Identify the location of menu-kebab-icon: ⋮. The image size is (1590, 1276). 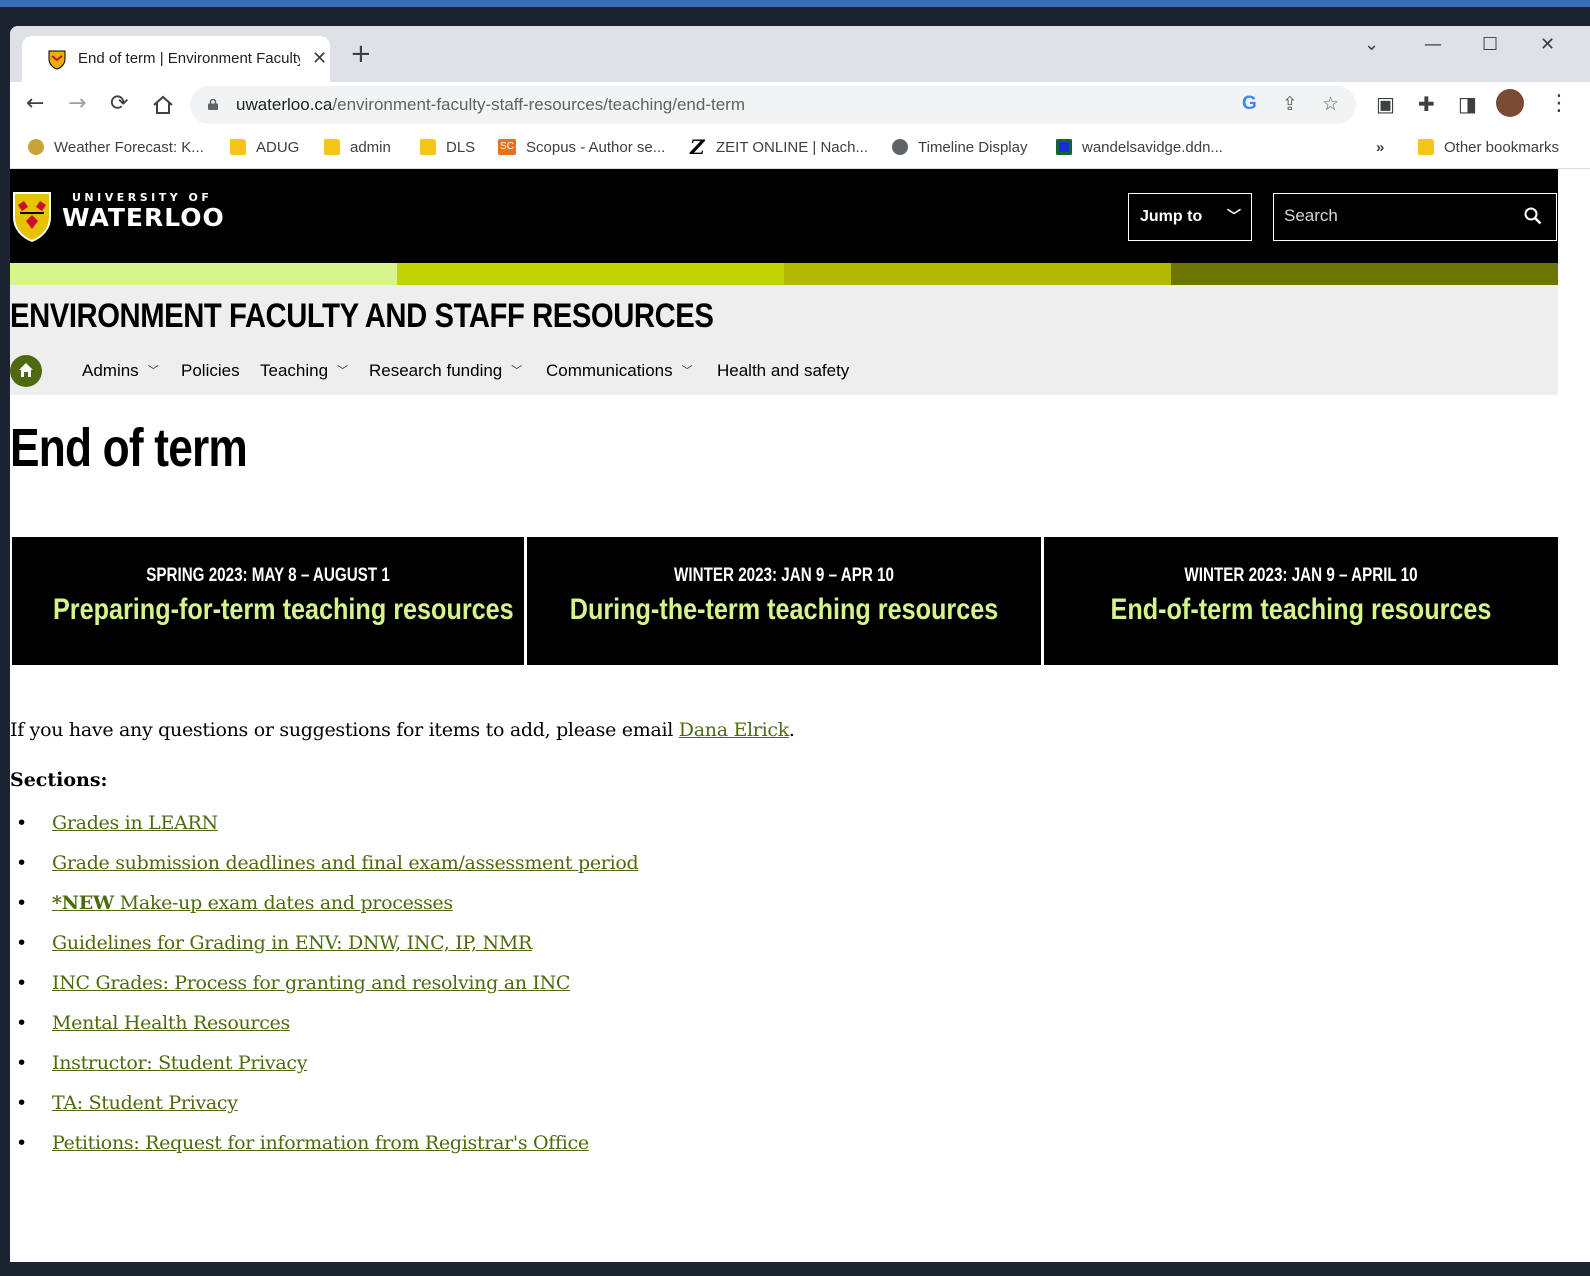
(1559, 104).